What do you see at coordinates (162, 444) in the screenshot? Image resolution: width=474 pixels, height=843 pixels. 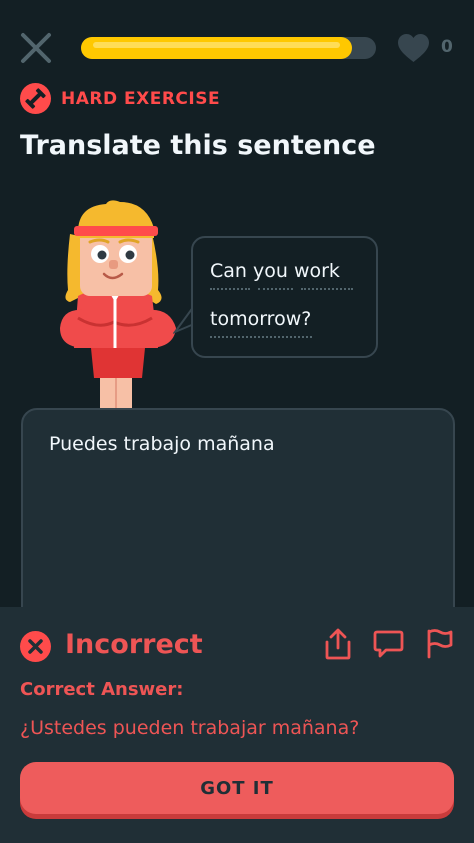 I see `answer-text: Puedes trabajo mañana` at bounding box center [162, 444].